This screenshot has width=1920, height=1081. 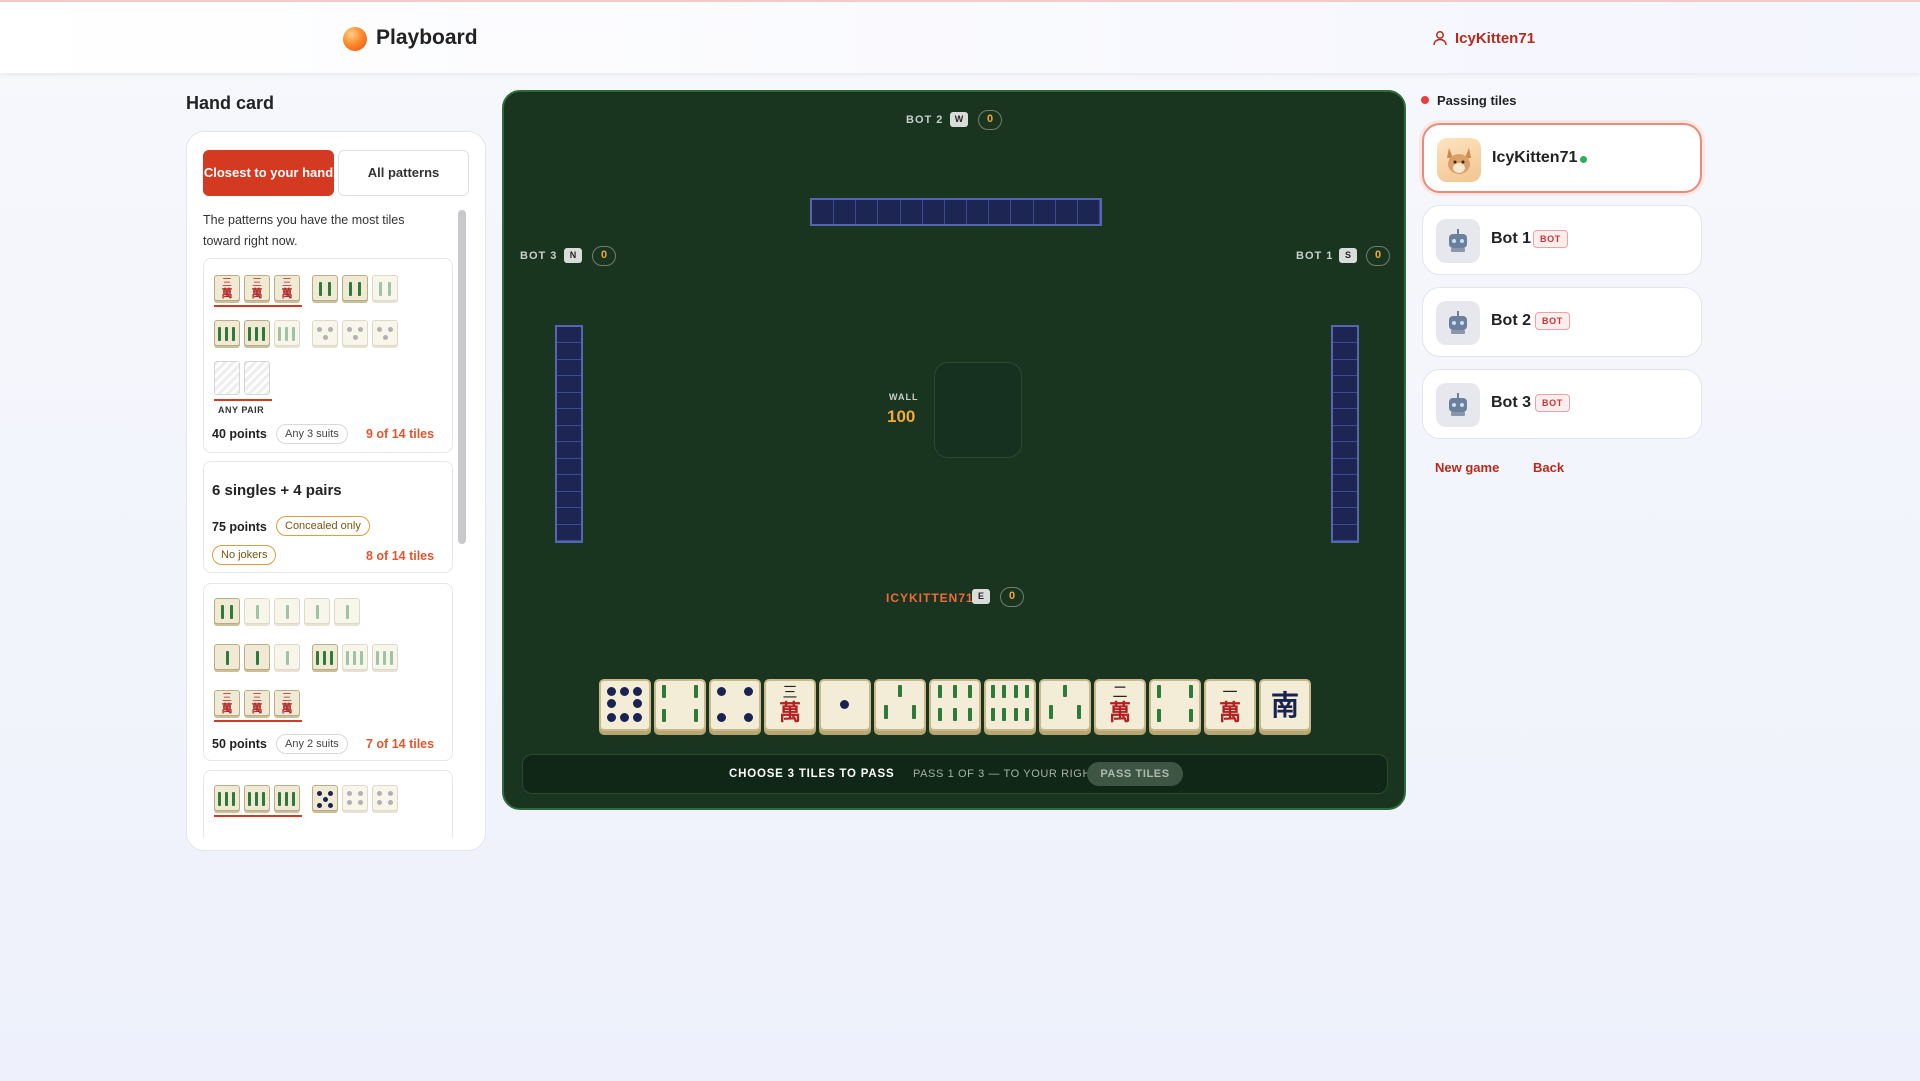 I want to click on player-card-bot-3: Bot 3 BOT, so click(x=1562, y=404).